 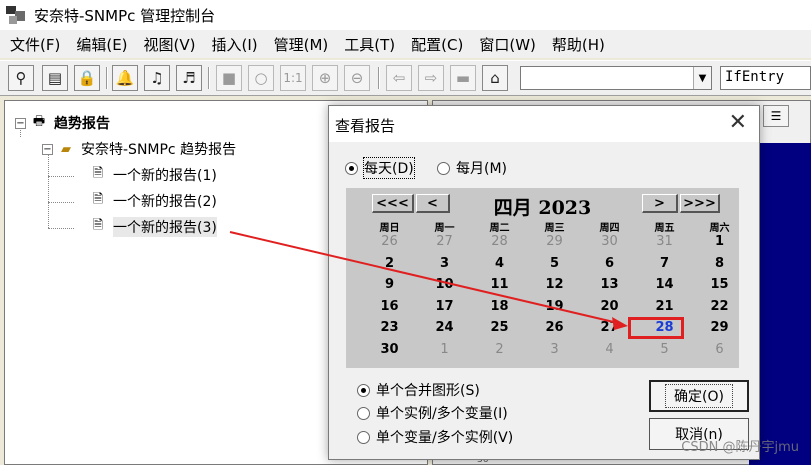 What do you see at coordinates (609, 284) in the screenshot?
I see `calendar-day: 13` at bounding box center [609, 284].